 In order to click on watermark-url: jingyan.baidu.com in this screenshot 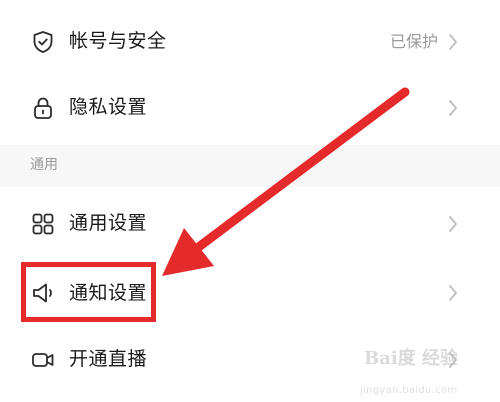, I will do `click(409, 390)`.